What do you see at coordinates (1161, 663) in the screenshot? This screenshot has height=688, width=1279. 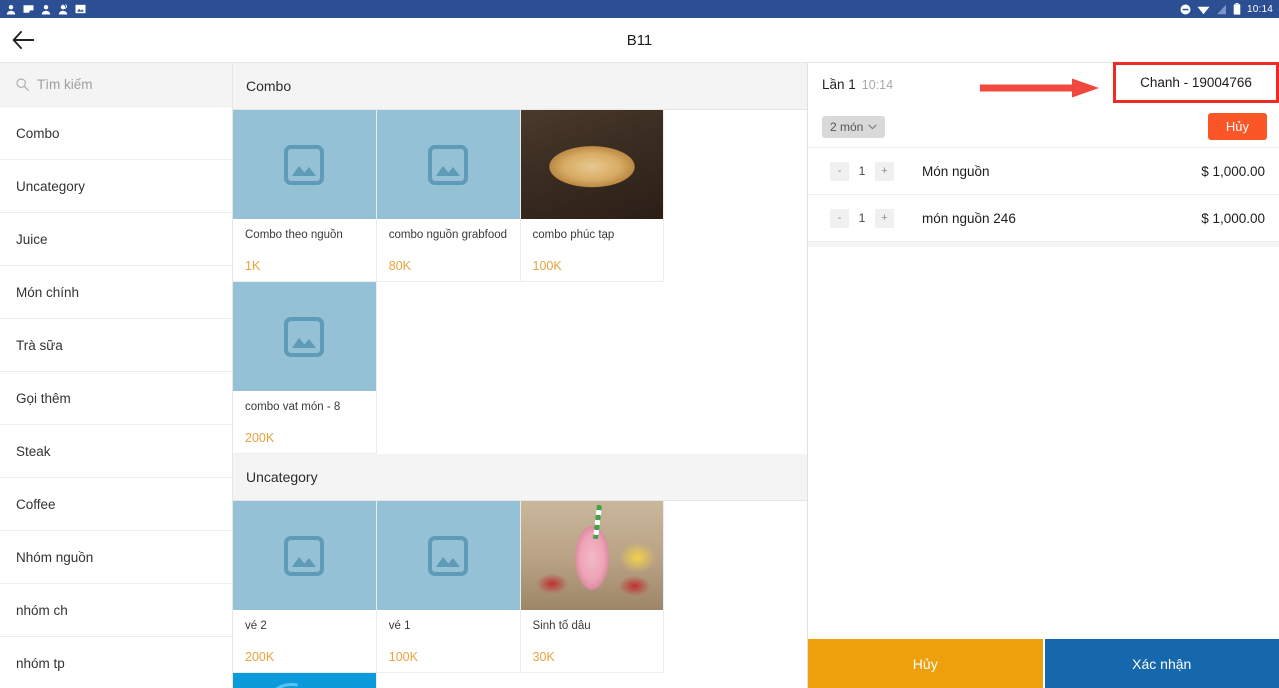 I see `footer-confirm-button: Xác nhận` at bounding box center [1161, 663].